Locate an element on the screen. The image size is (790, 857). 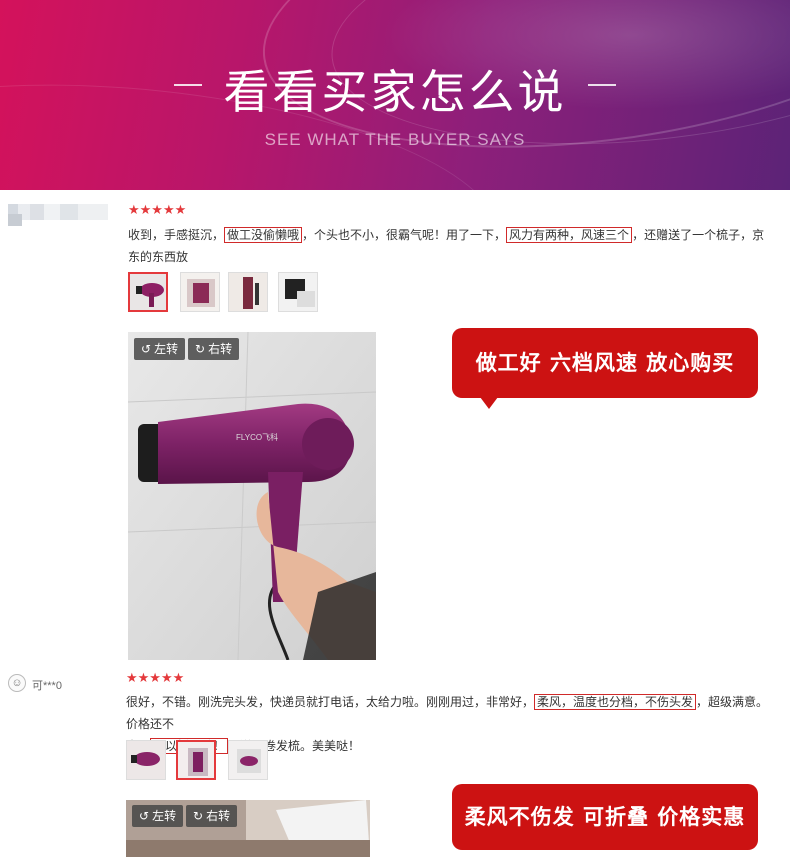
banner-title: 看看买家怎么说 is located at coordinates (395, 92).